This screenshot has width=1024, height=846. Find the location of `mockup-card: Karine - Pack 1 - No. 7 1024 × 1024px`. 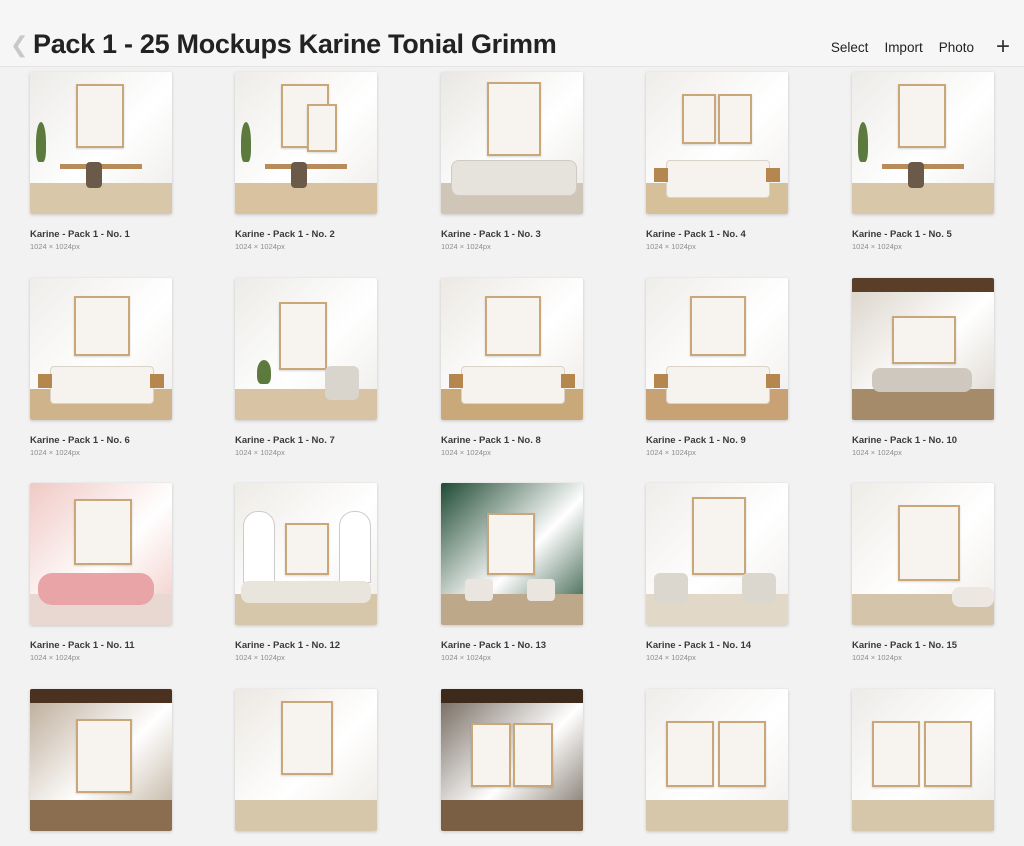

mockup-card: Karine - Pack 1 - No. 7 1024 × 1024px is located at coordinates (306, 367).